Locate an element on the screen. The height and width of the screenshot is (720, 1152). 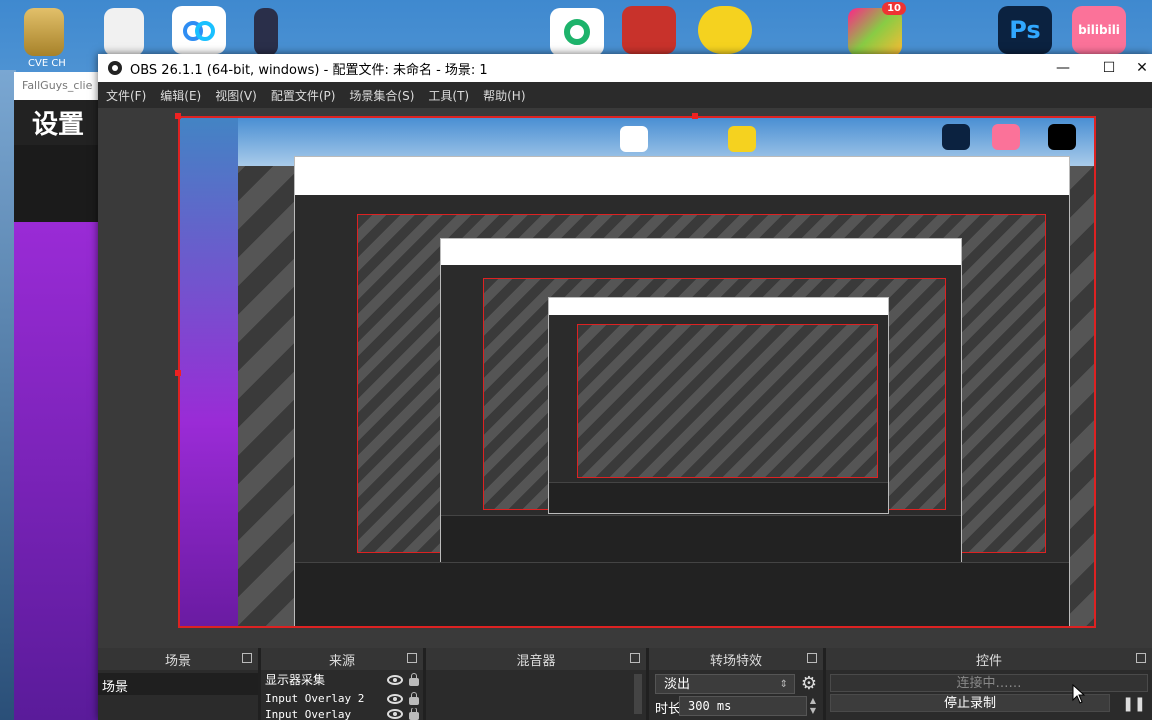
source-item: Input Overlay 2 is located at coordinates (342, 698).